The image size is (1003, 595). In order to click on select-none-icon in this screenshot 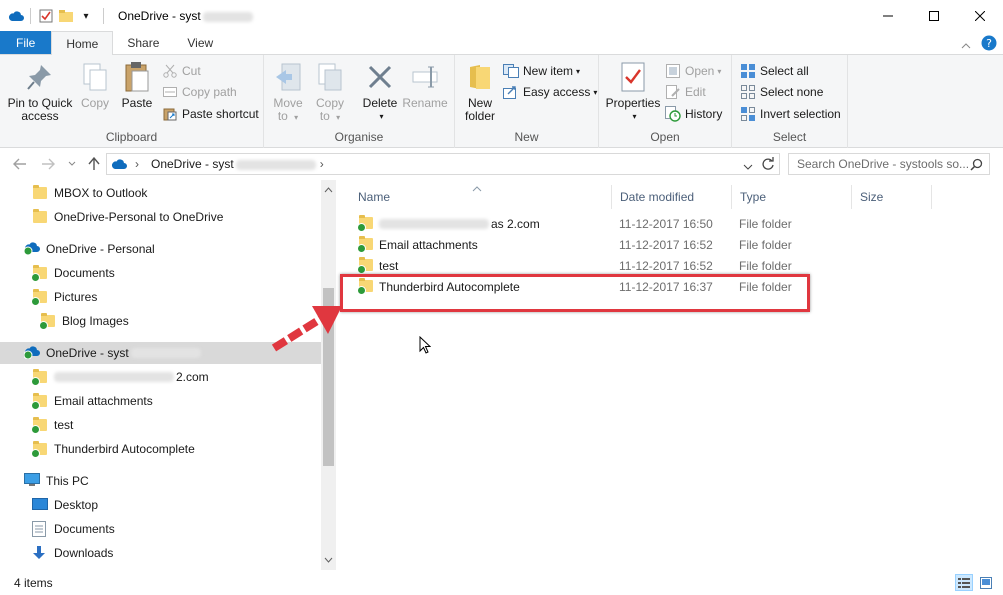, I will do `click(748, 92)`.